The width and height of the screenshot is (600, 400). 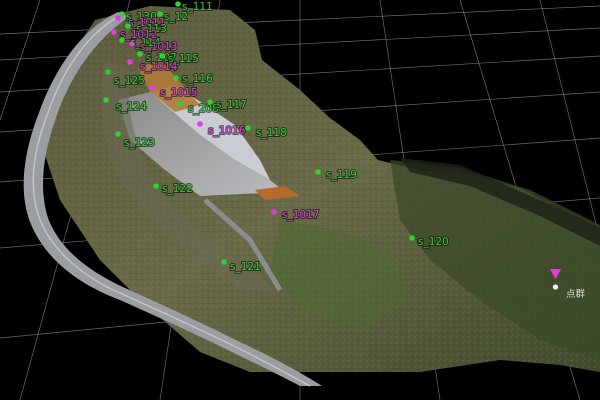 What do you see at coordinates (129, 81) in the screenshot?
I see `marker-label: s_125` at bounding box center [129, 81].